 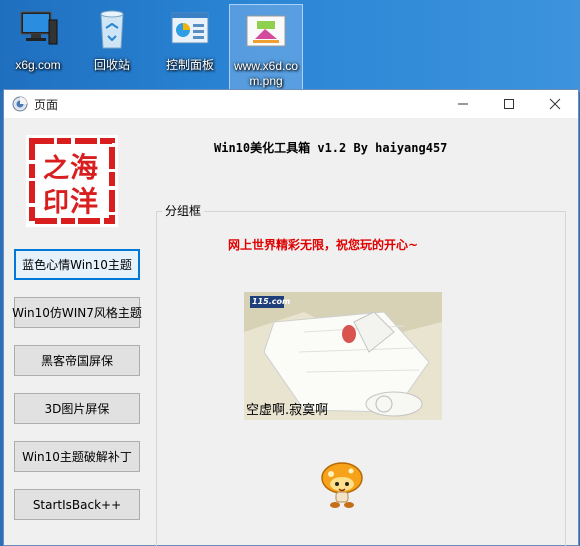 I want to click on recycle-bin-icon, so click(x=112, y=29).